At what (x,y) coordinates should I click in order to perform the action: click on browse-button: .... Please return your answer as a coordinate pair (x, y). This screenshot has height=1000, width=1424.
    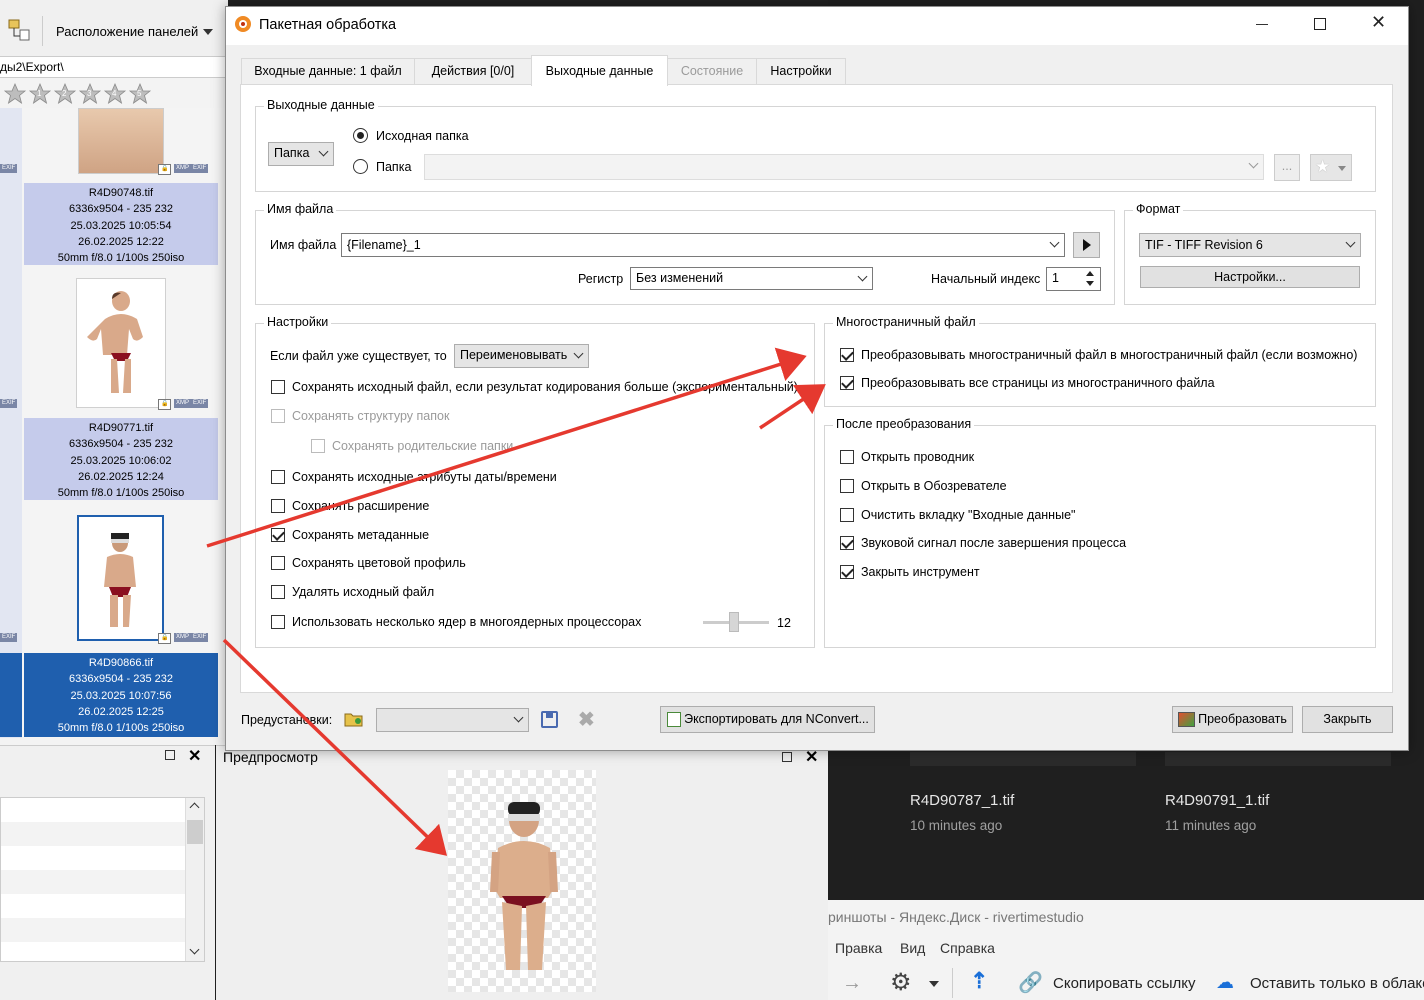
    Looking at the image, I should click on (1287, 167).